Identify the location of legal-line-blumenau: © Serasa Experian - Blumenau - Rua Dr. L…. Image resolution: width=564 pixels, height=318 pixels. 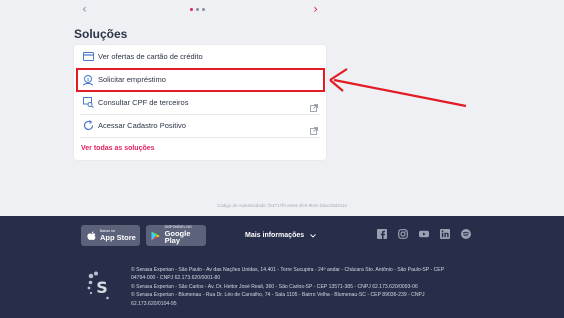
(278, 299).